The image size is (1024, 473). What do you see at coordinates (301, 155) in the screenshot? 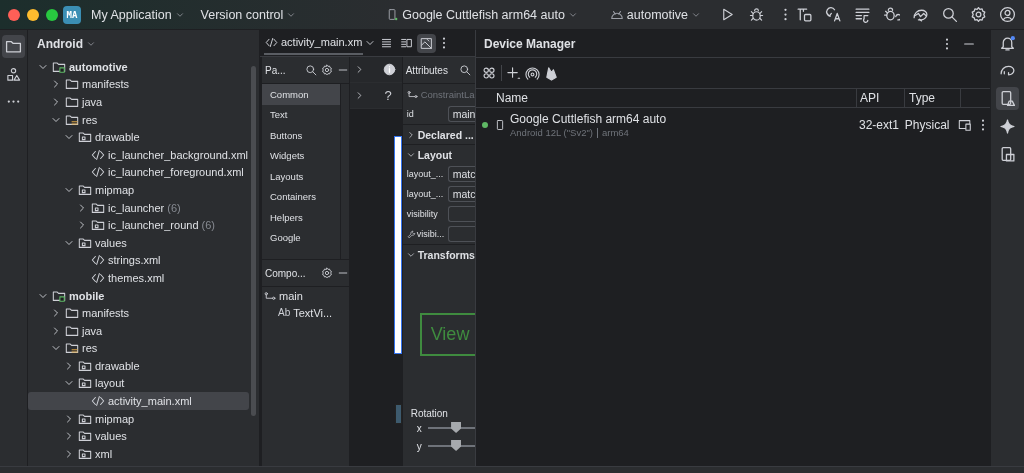
I see `palette-category: Widgets` at bounding box center [301, 155].